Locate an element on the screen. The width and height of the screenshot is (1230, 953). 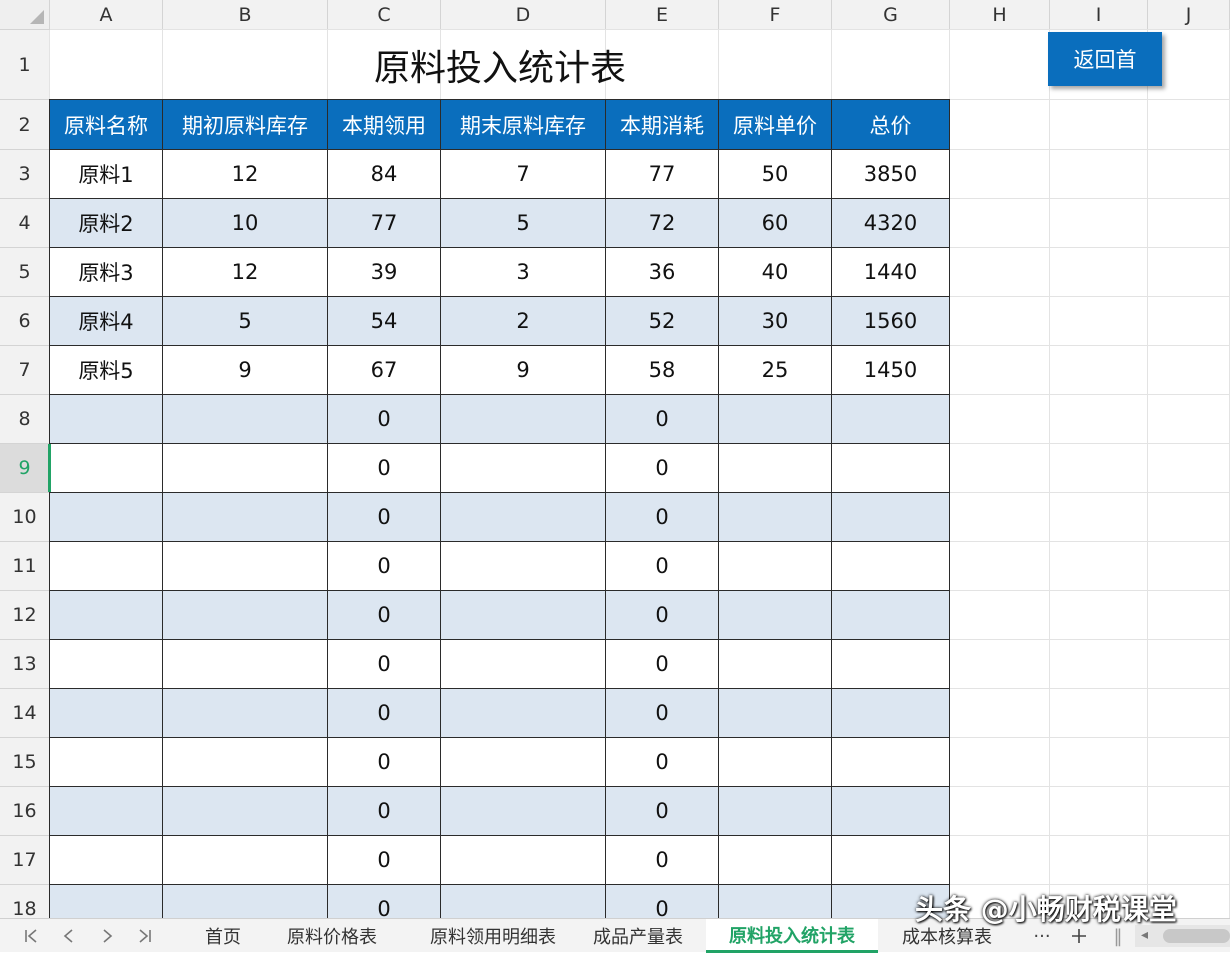
table-cell: 67 is located at coordinates (384, 370).